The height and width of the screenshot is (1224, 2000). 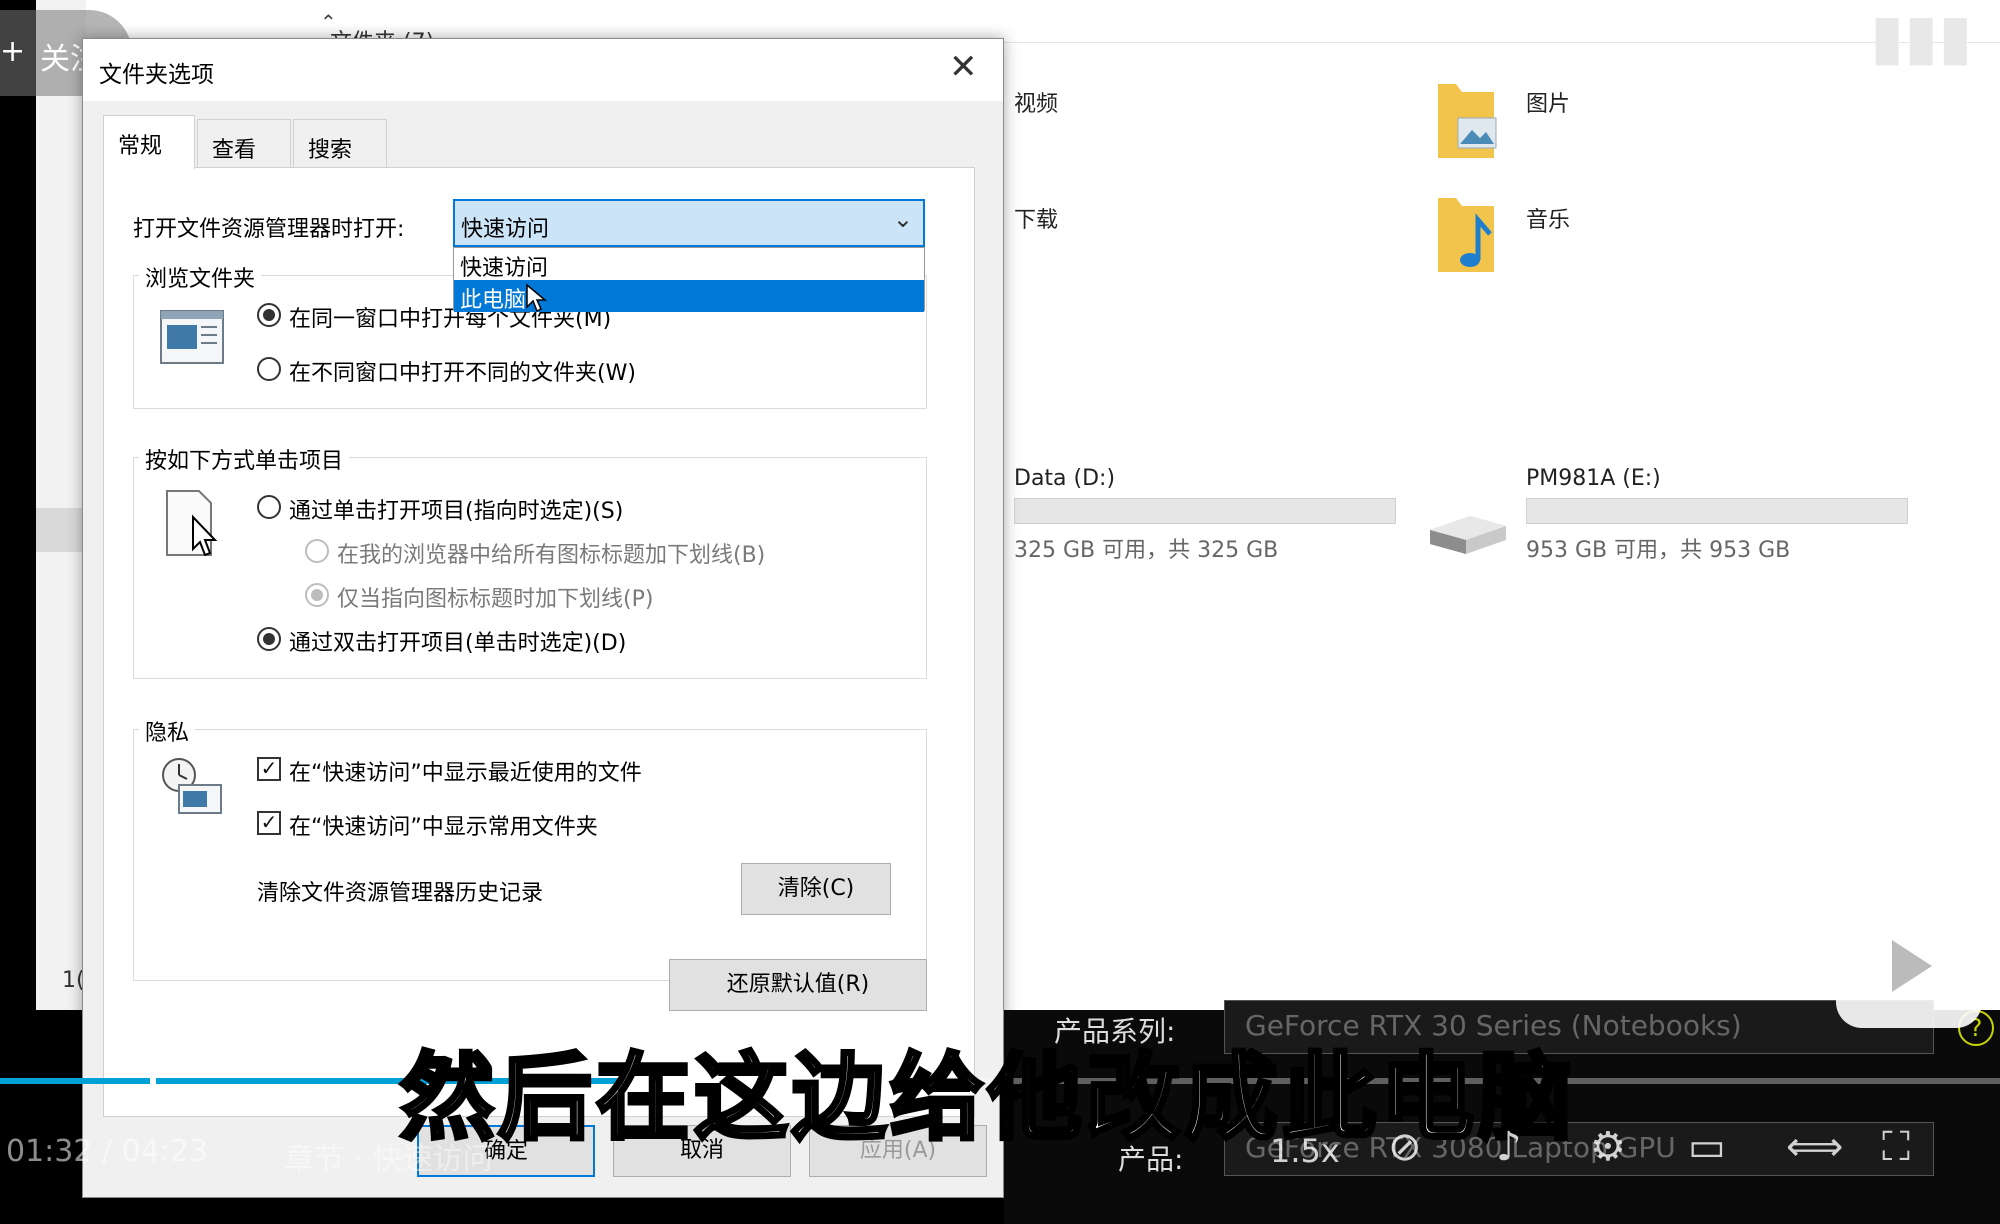 What do you see at coordinates (1405, 1147) in the screenshot?
I see `danmaku-off-icon: ⊘` at bounding box center [1405, 1147].